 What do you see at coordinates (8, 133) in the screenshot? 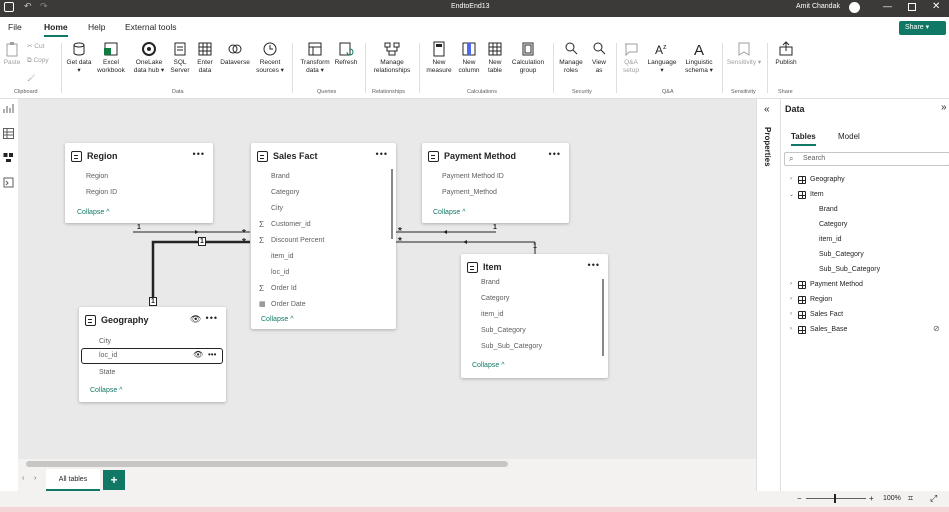
I see `table-view-icon` at bounding box center [8, 133].